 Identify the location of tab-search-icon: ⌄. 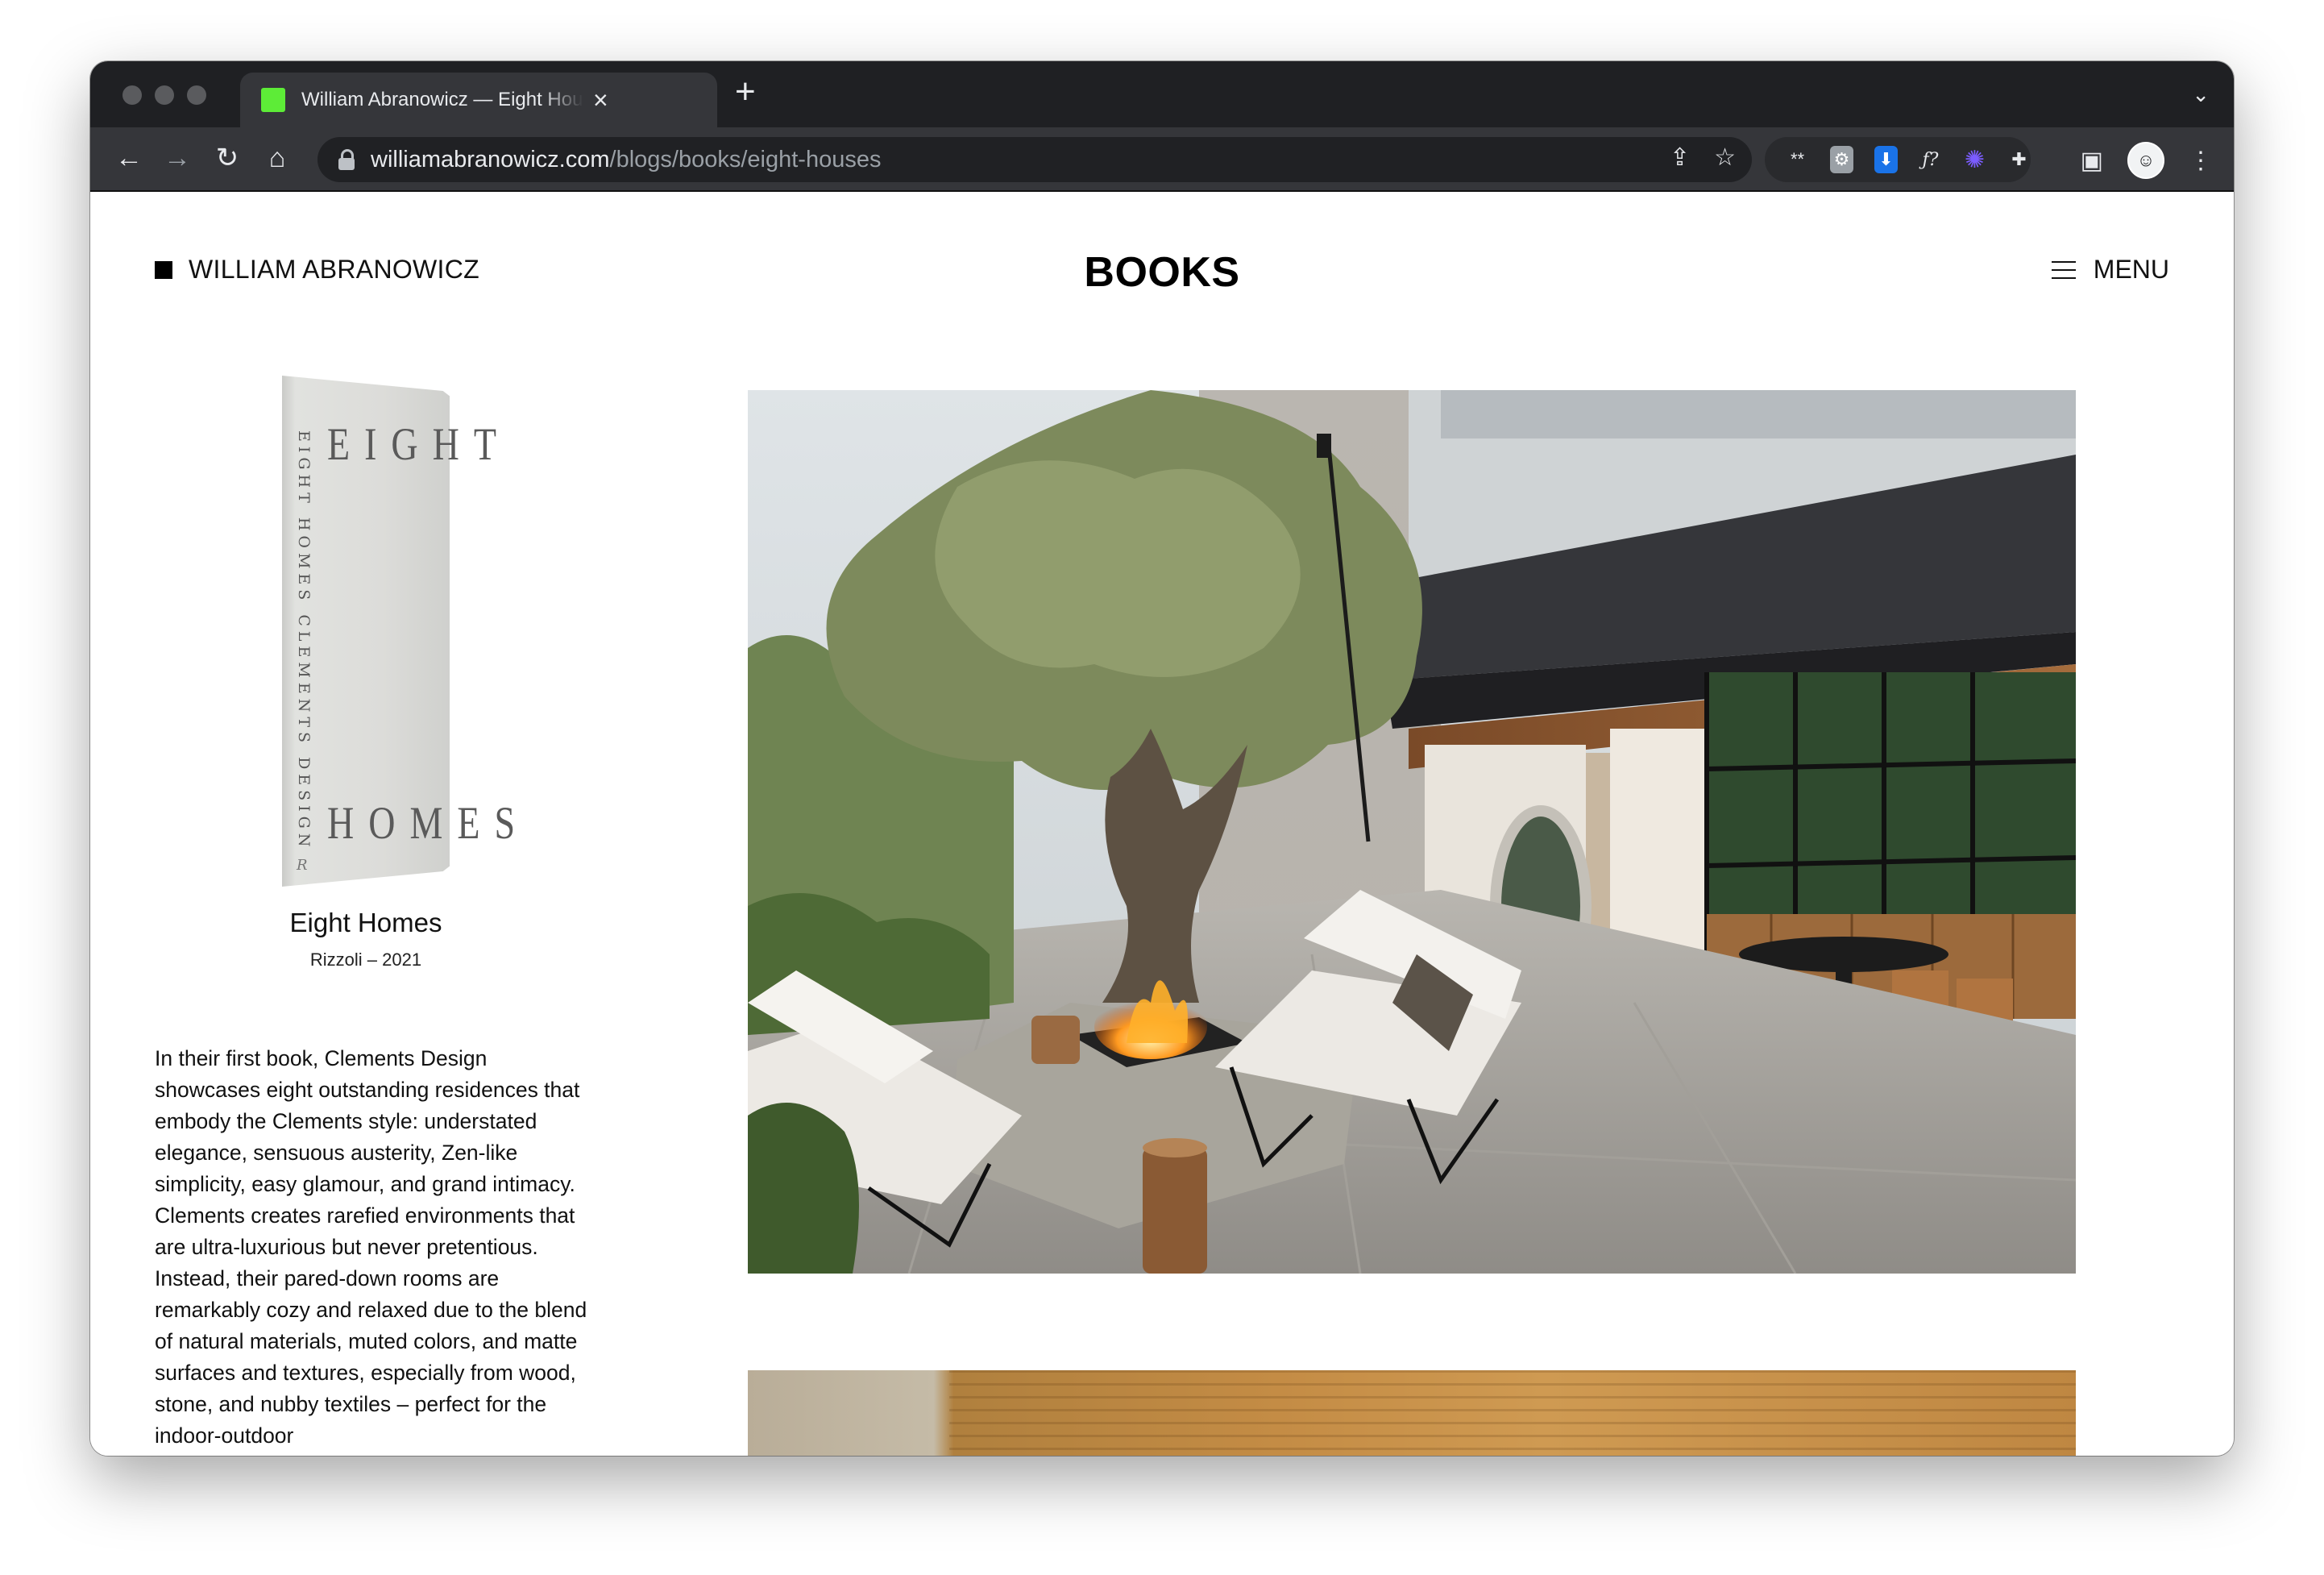
(2201, 94).